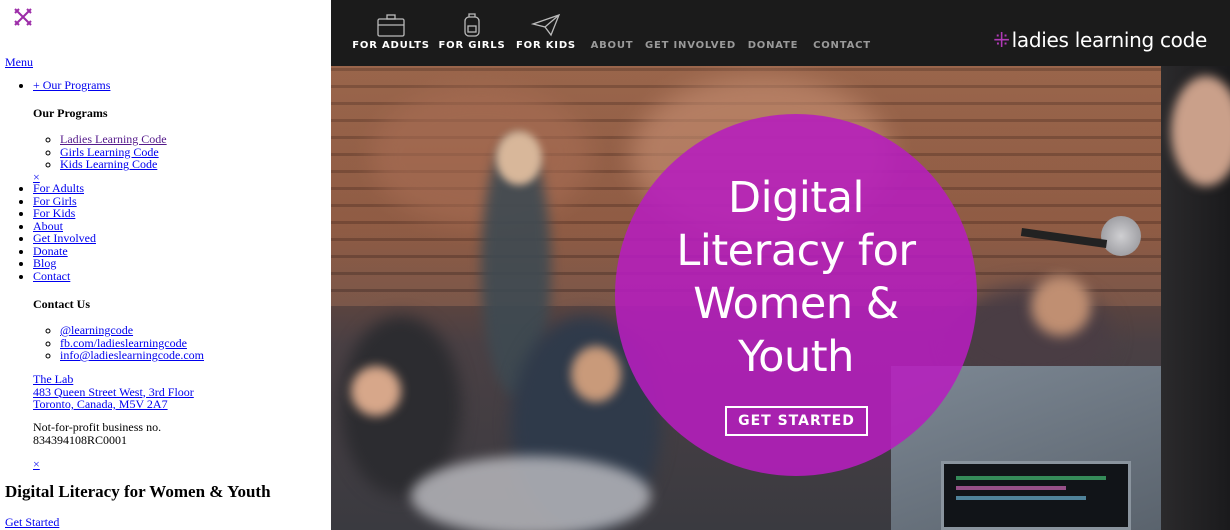 The width and height of the screenshot is (1230, 530). What do you see at coordinates (108, 164) in the screenshot?
I see `program-link-kids: Kids Learning Code` at bounding box center [108, 164].